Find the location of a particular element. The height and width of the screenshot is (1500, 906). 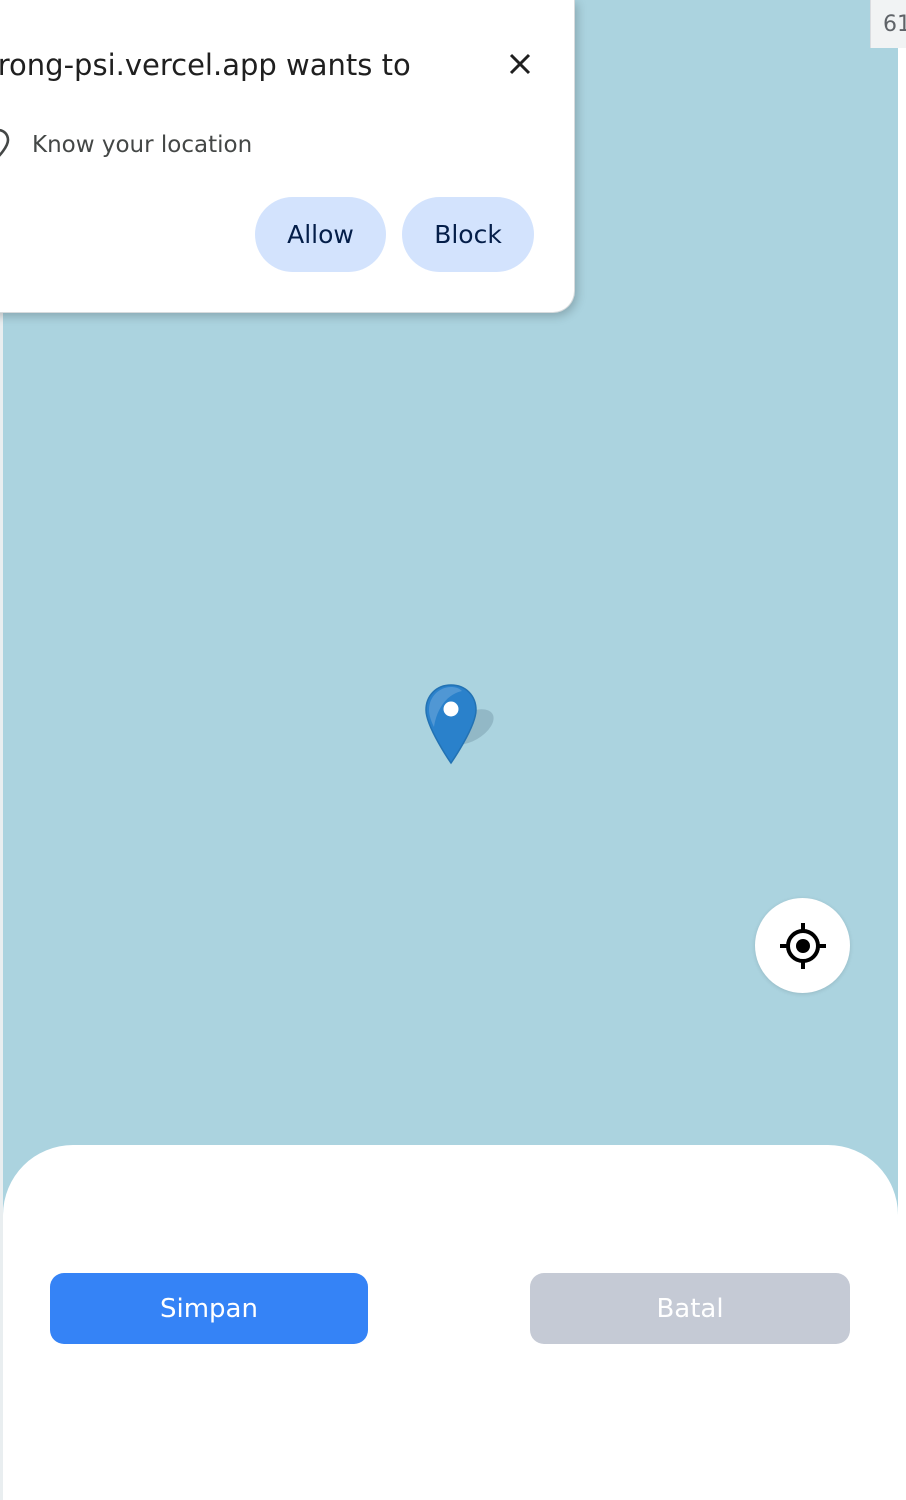

corner-tab: 61 is located at coordinates (888, 24).